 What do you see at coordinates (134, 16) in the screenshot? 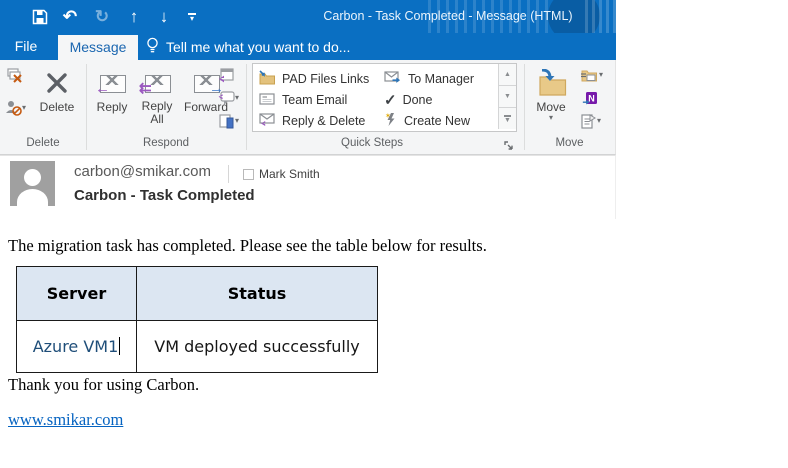
I see `move-up-icon: ↑` at bounding box center [134, 16].